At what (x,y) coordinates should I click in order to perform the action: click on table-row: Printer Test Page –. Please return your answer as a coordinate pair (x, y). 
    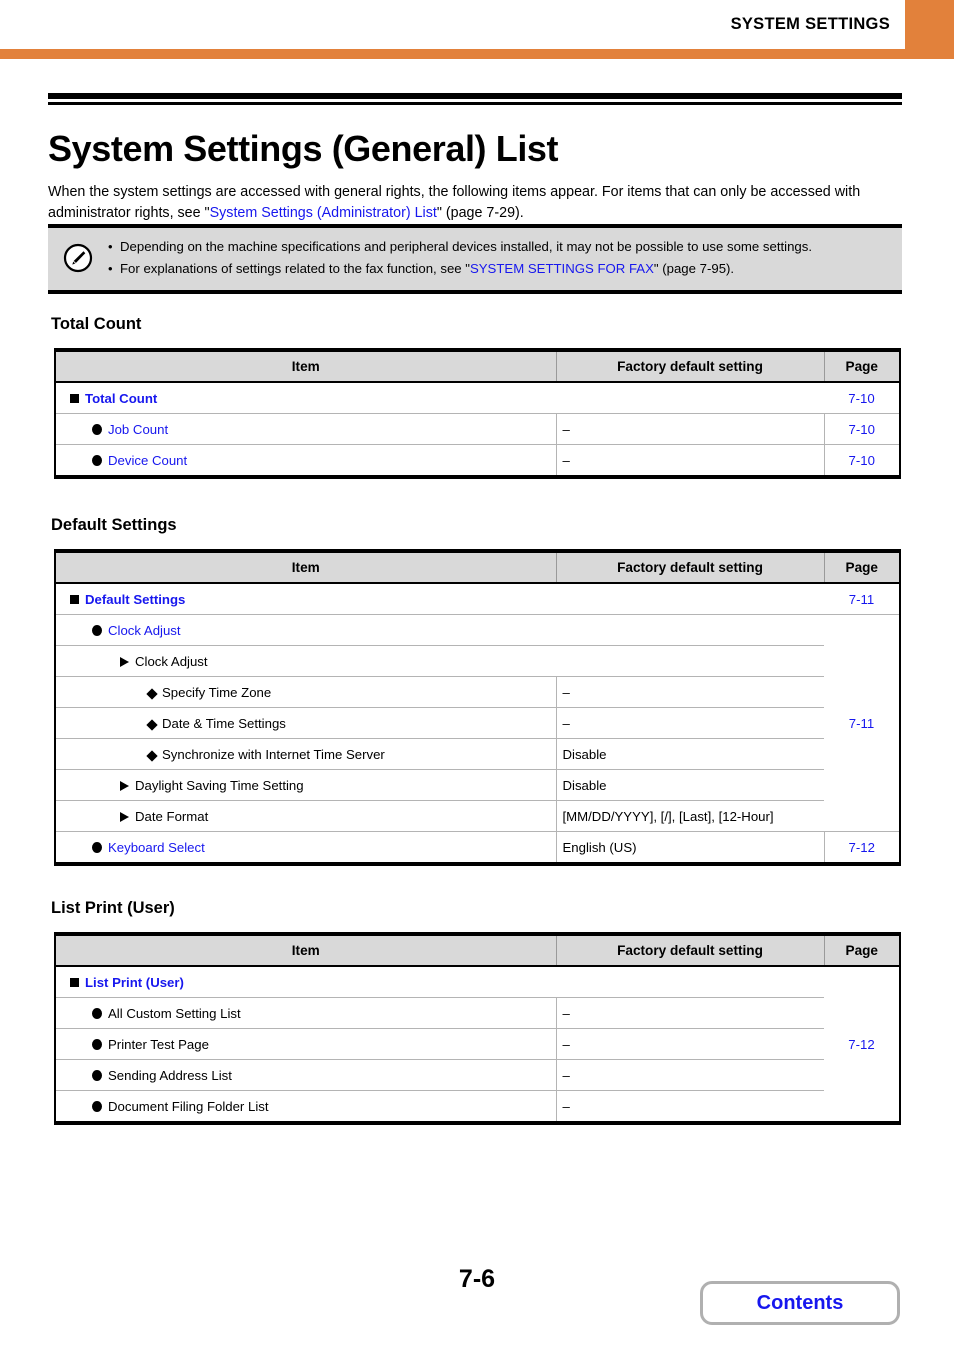
    Looking at the image, I should click on (477, 1044).